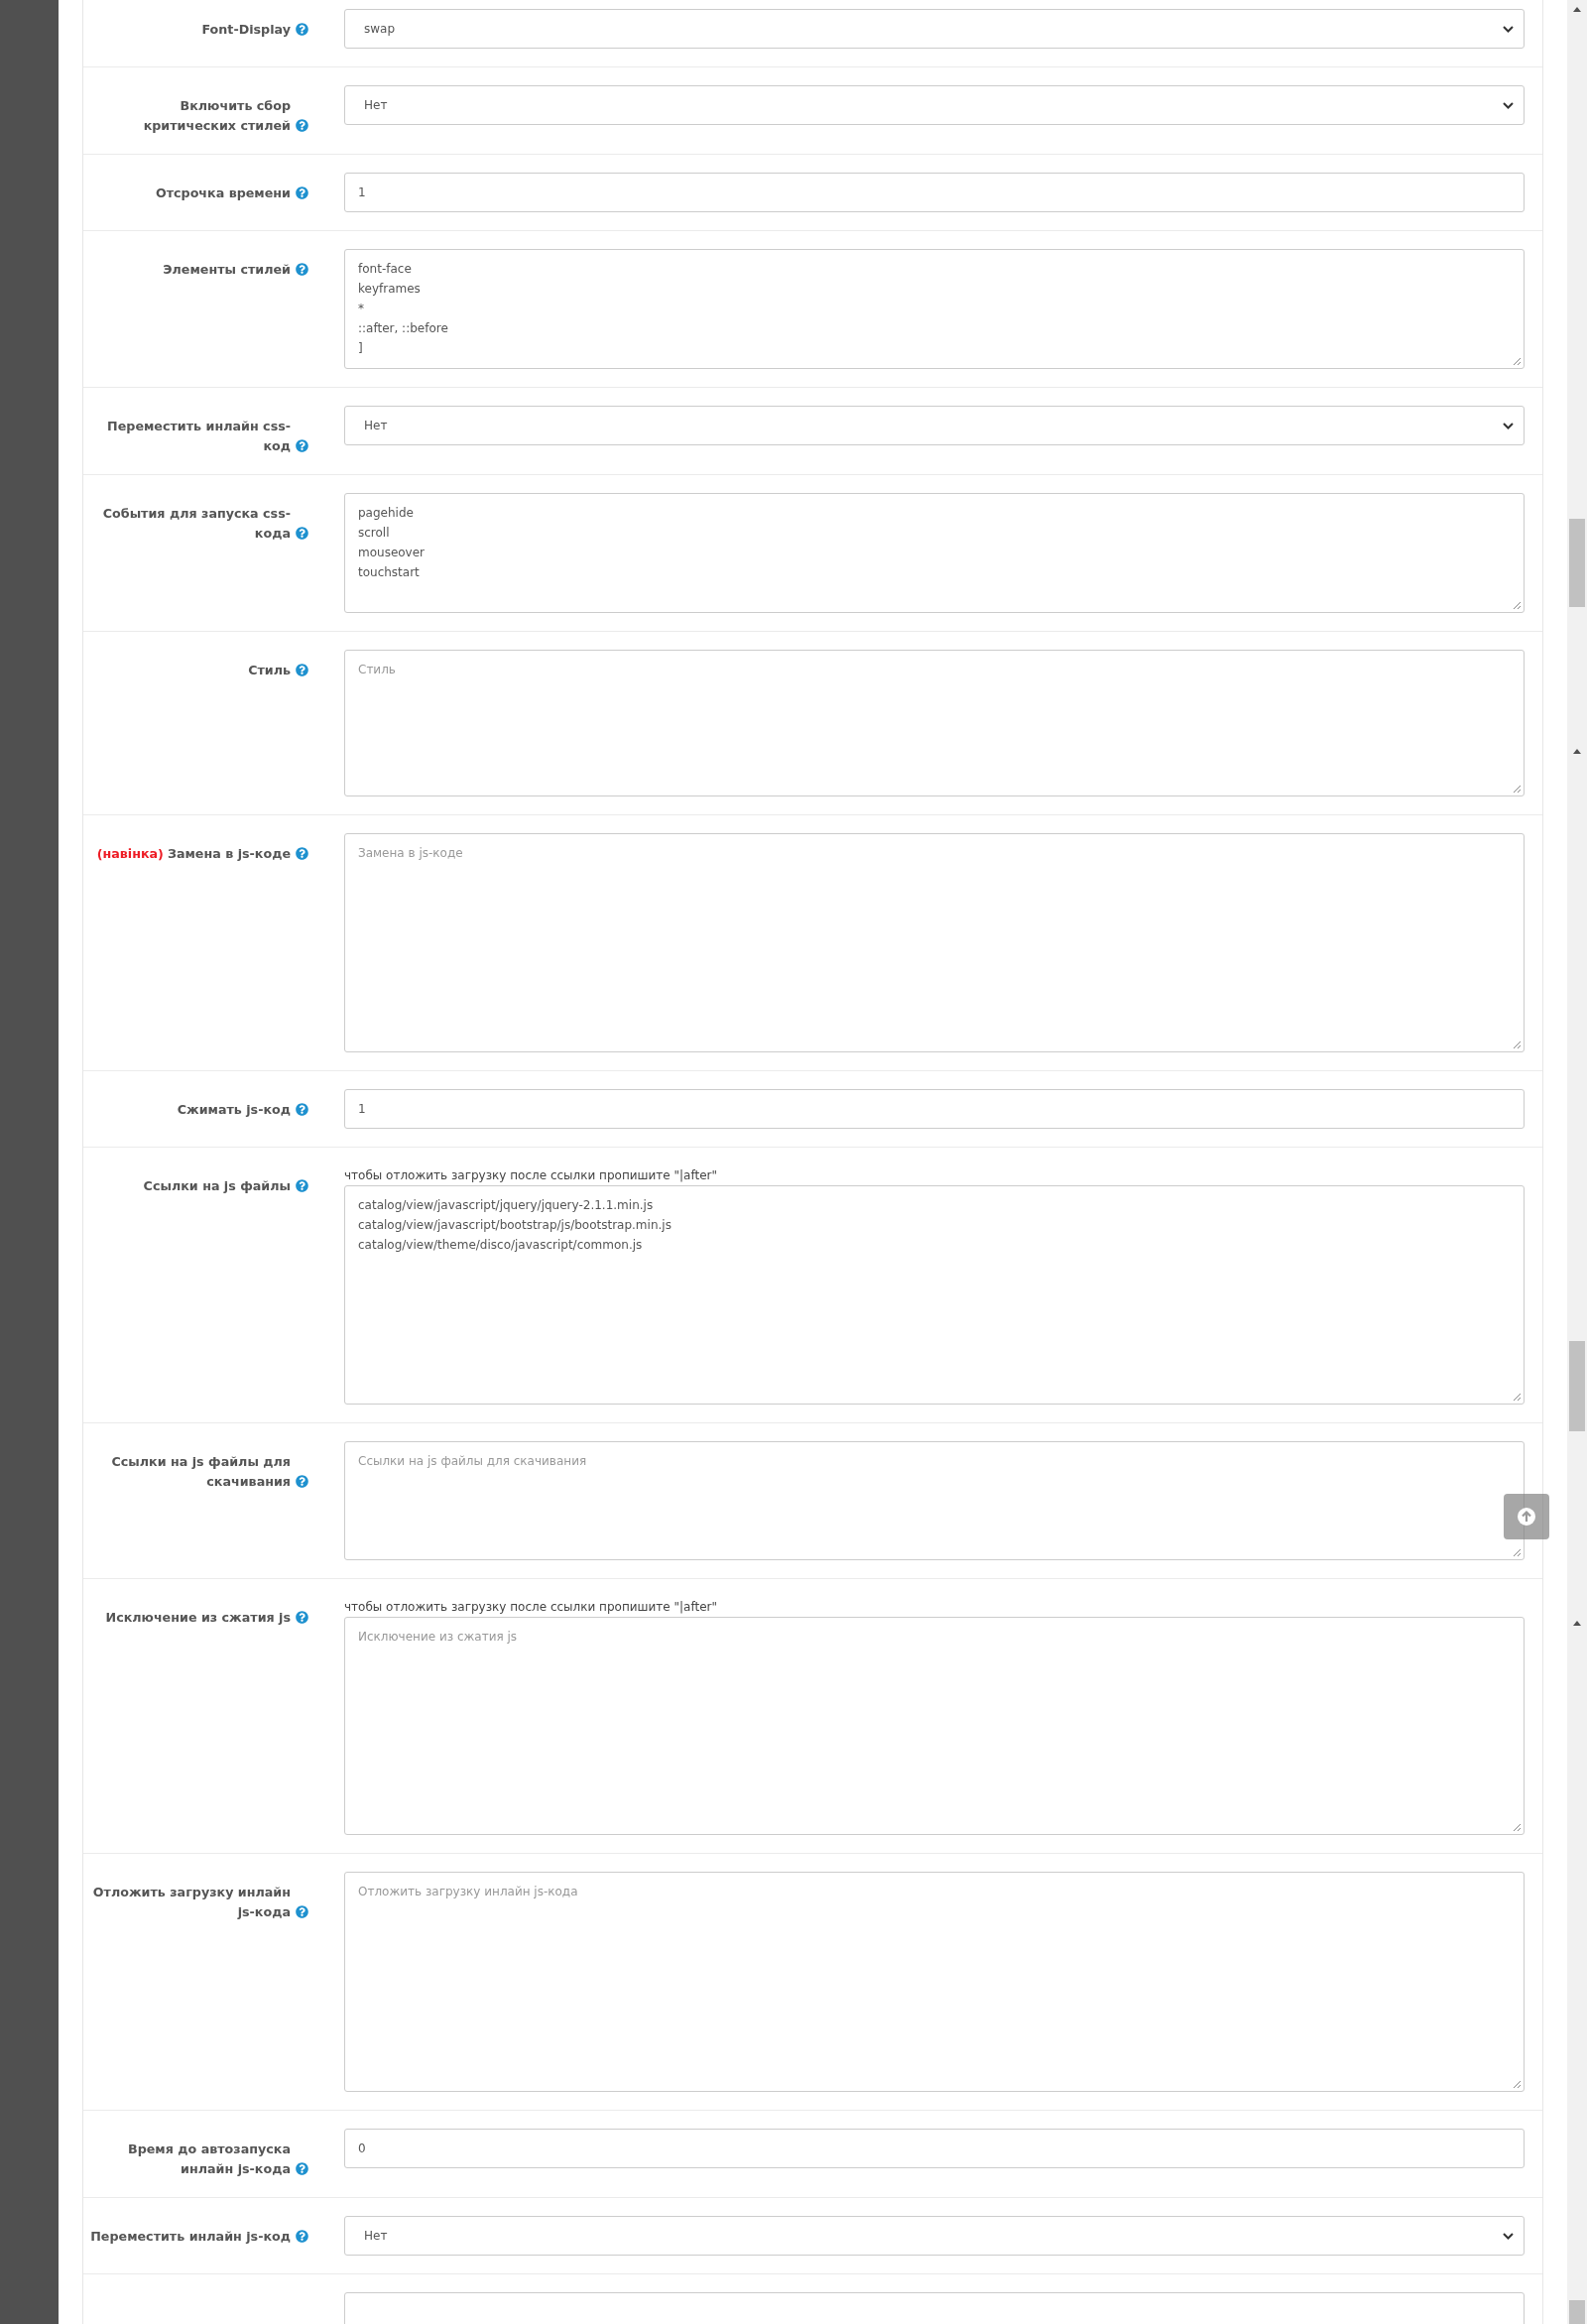 This screenshot has width=1587, height=2324. I want to click on textarea-field: pagehide scroll mouseover touchstart, so click(934, 553).